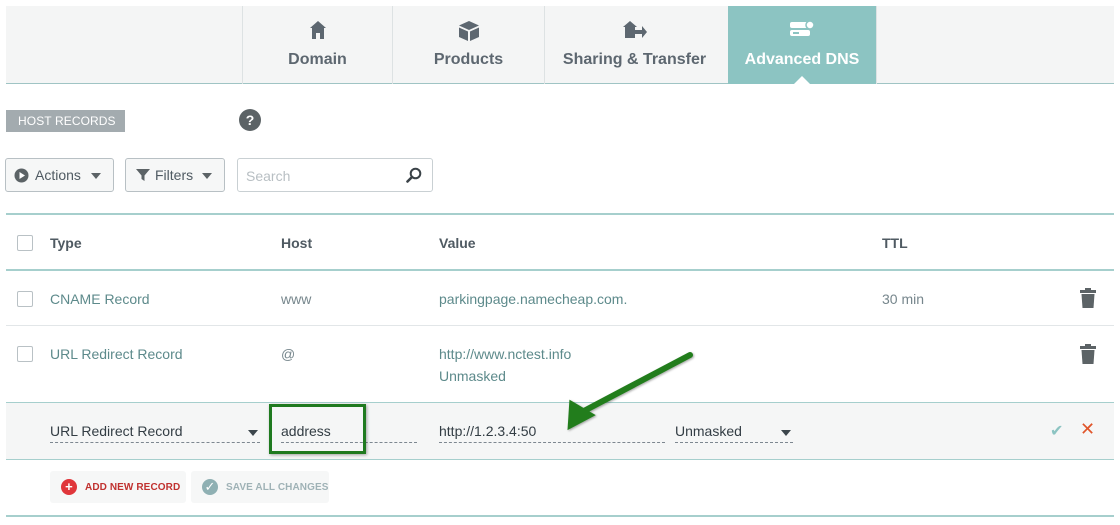 This screenshot has width=1120, height=525. What do you see at coordinates (488, 431) in the screenshot?
I see `value-input-value: http://1.2.3.4:50` at bounding box center [488, 431].